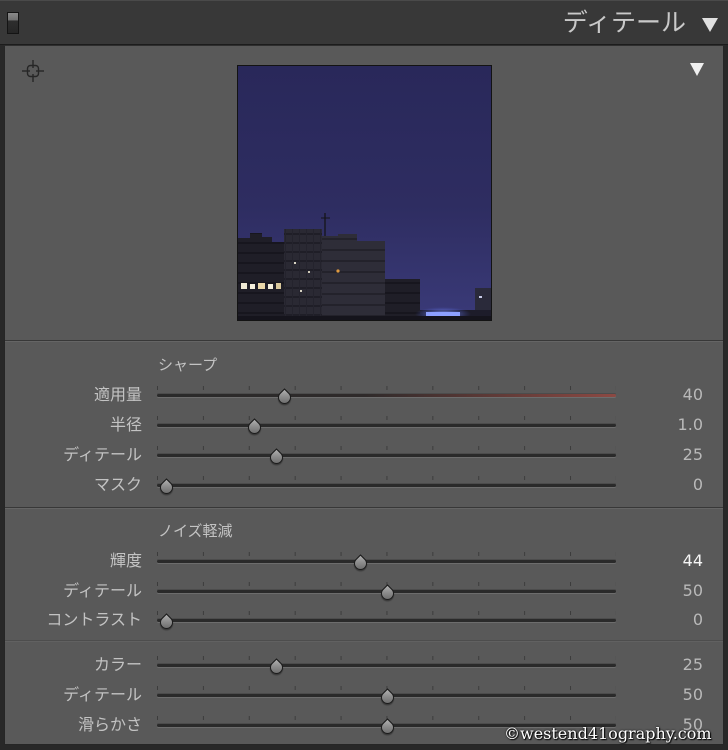  I want to click on slider-row-radius: 半径 1.0, so click(364, 425).